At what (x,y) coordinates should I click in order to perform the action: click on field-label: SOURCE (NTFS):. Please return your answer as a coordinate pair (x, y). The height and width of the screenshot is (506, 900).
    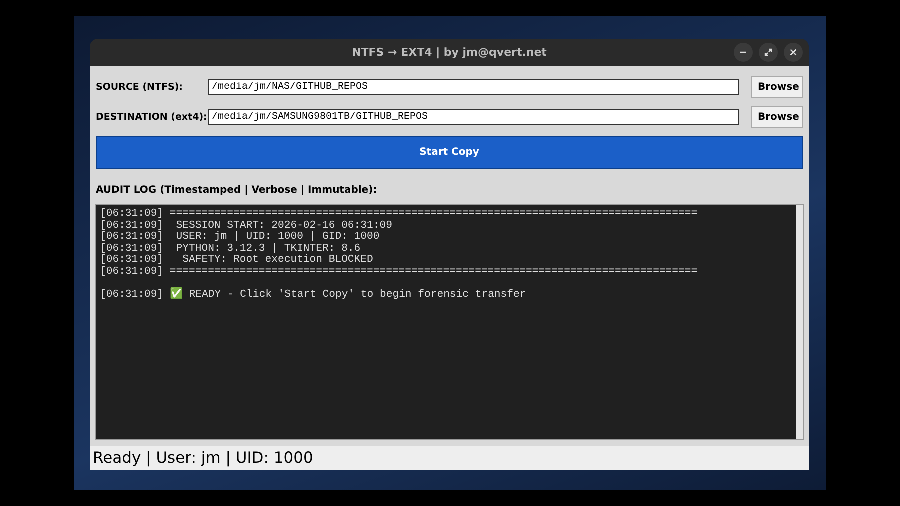
    Looking at the image, I should click on (140, 87).